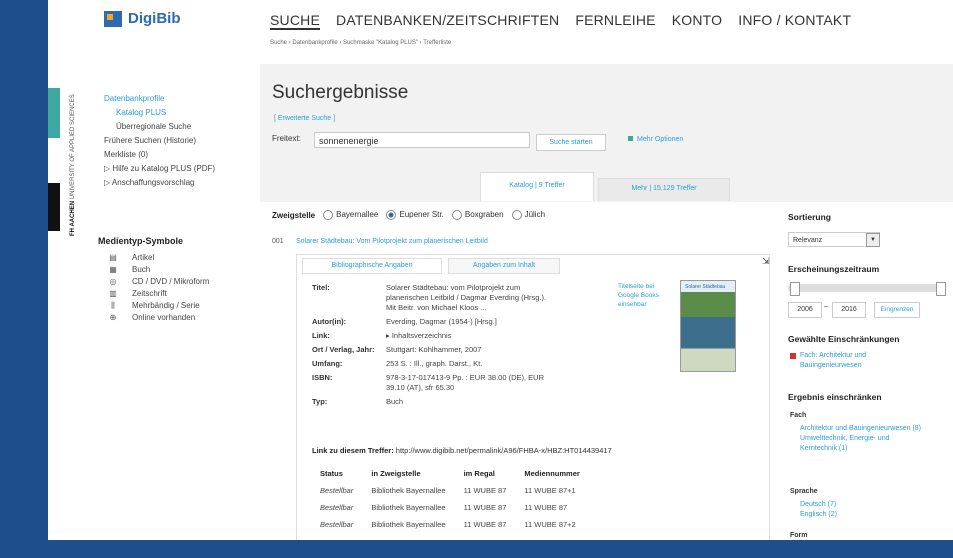 The width and height of the screenshot is (953, 558). Describe the element at coordinates (477, 215) in the screenshot. I see `branch-radio-boxgraben: Boxgraben` at that location.